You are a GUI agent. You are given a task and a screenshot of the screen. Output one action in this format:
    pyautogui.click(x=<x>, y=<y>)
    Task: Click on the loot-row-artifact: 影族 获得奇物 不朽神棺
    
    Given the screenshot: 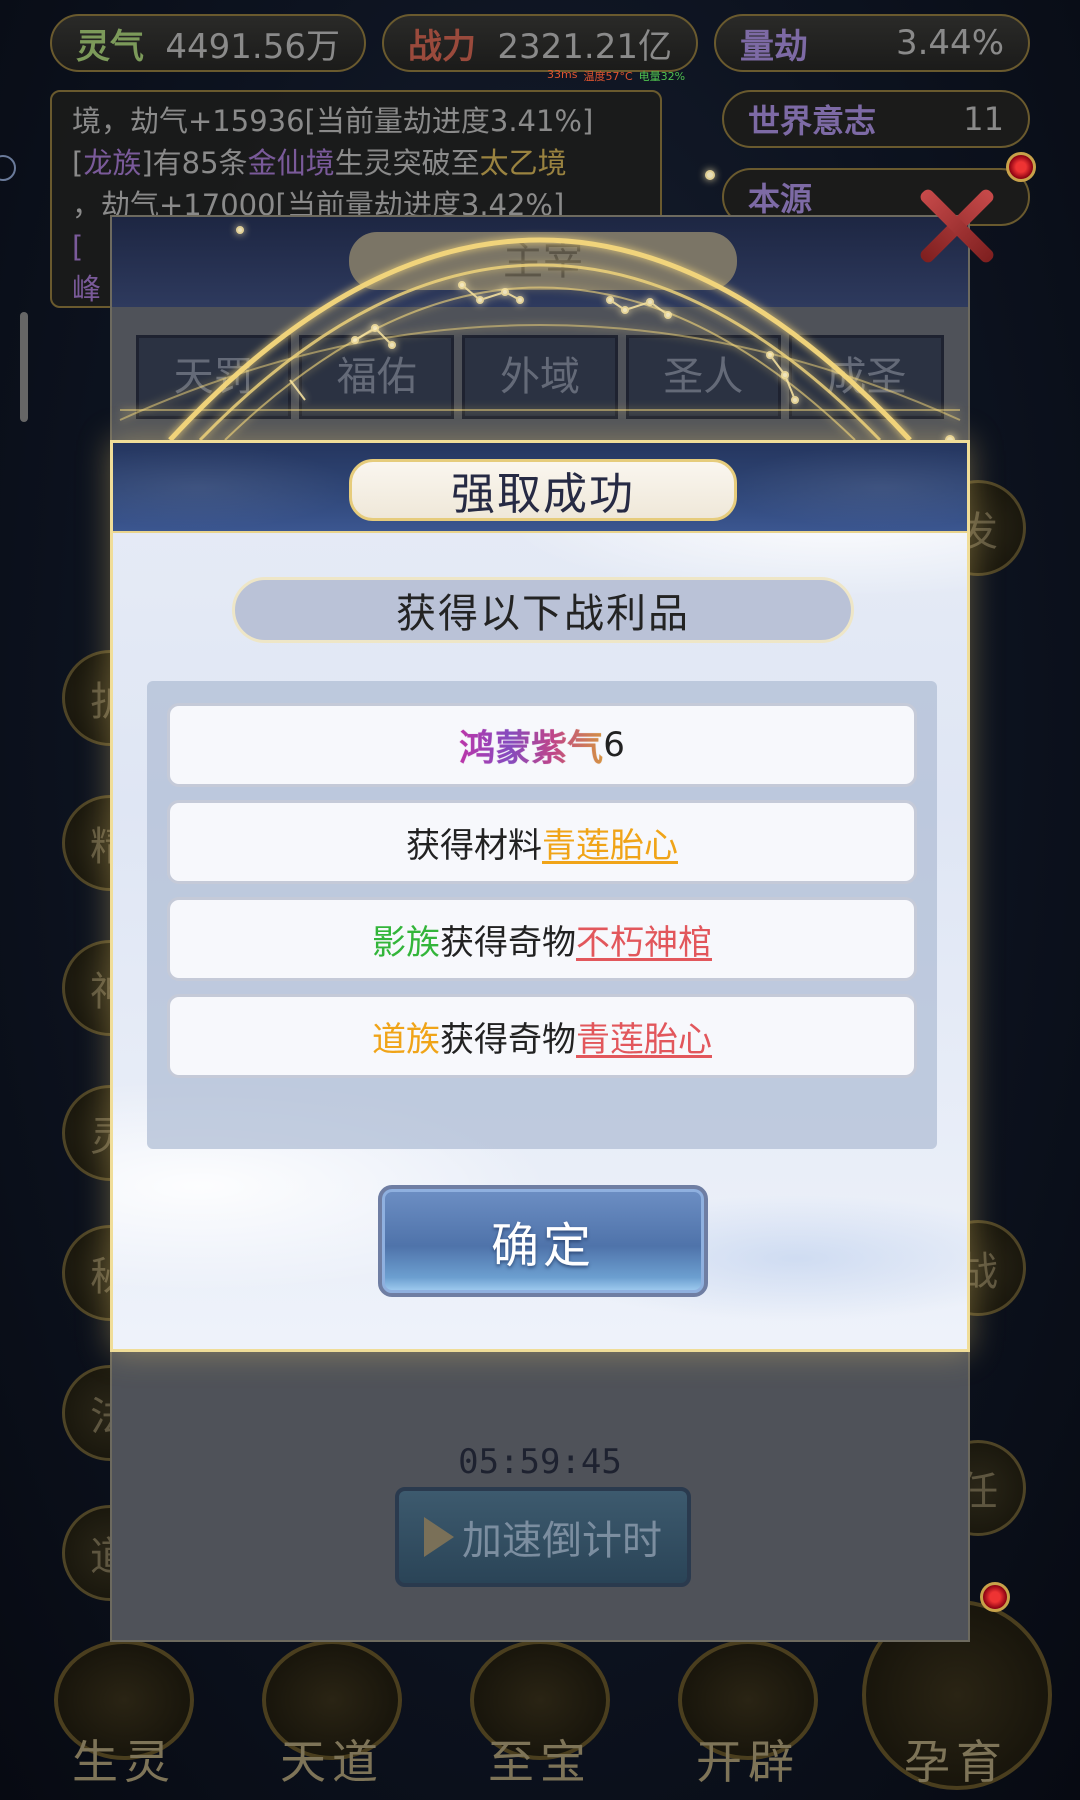 What is the action you would take?
    pyautogui.click(x=542, y=939)
    